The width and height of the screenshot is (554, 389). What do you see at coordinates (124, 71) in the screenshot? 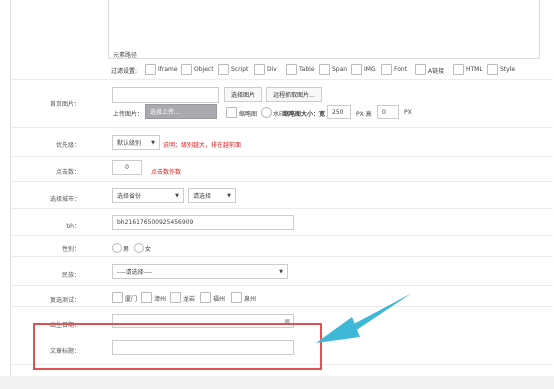
I see `filter-label: 过滤设置:` at bounding box center [124, 71].